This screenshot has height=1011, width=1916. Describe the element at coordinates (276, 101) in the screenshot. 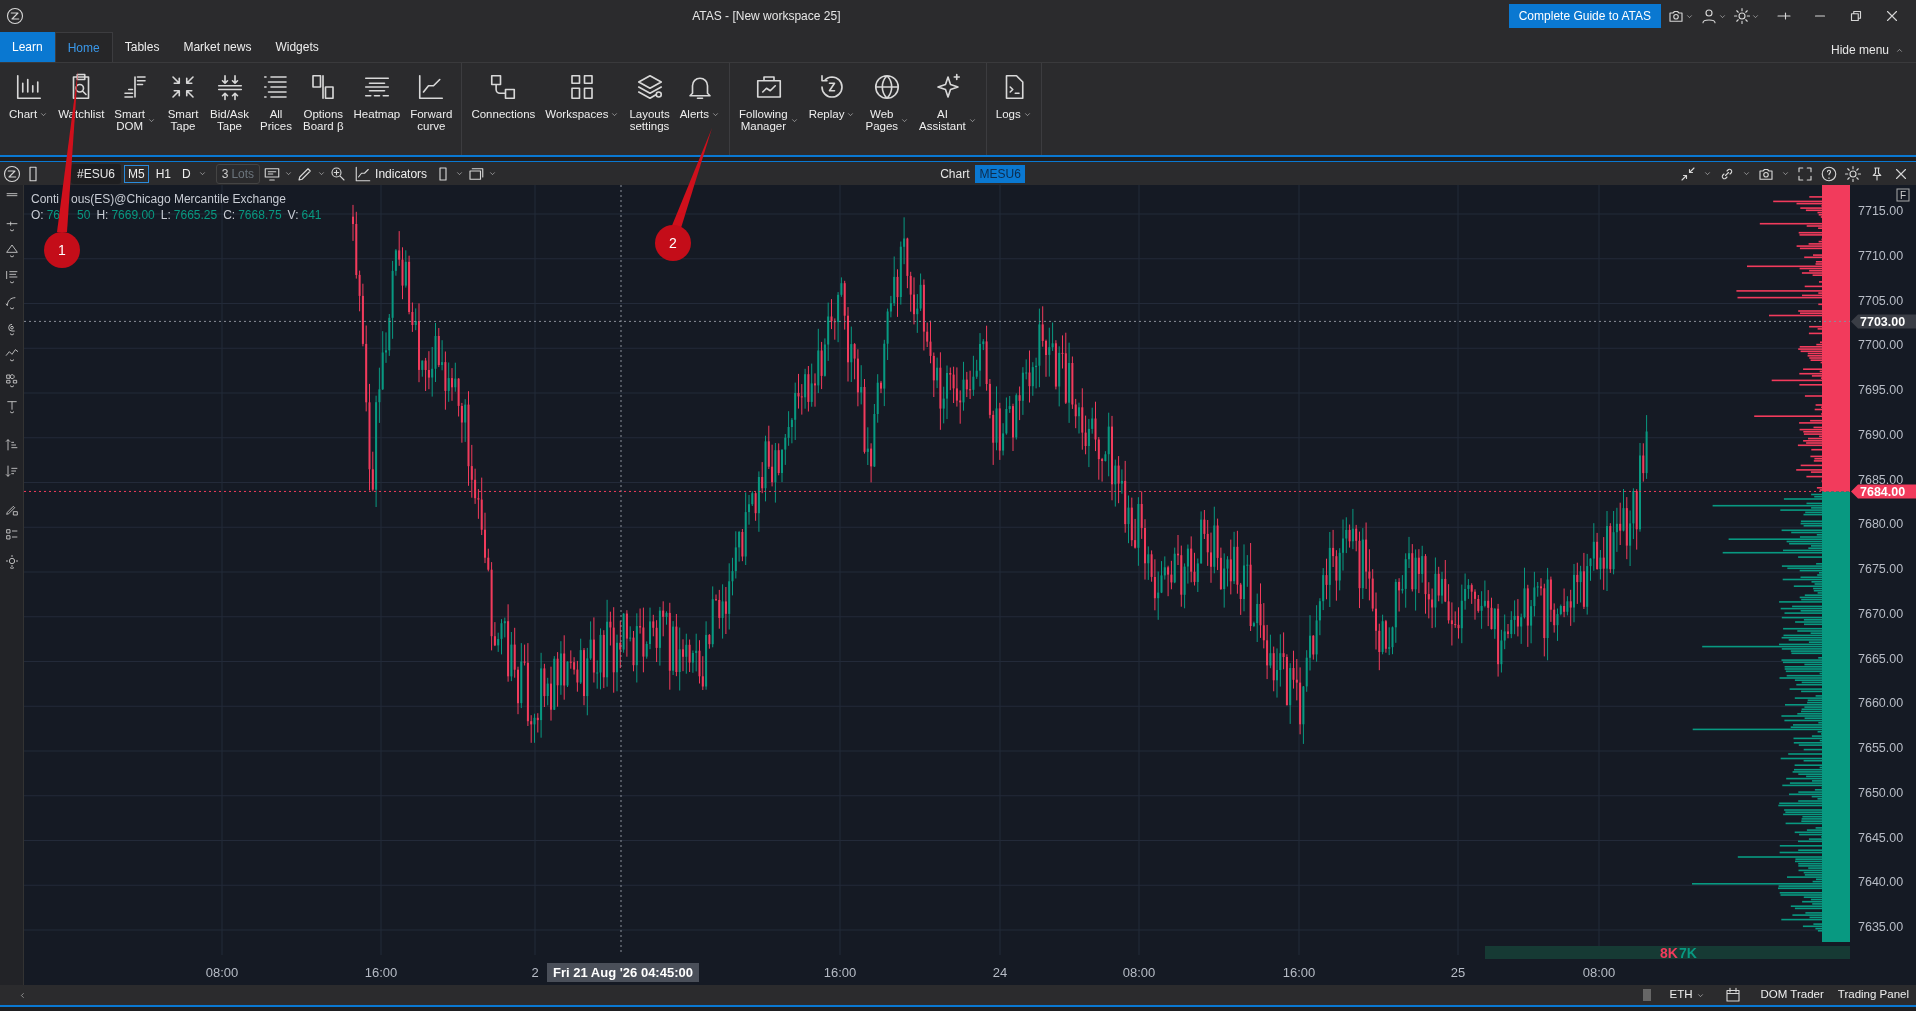

I see `ribbon-button: All Prices` at that location.